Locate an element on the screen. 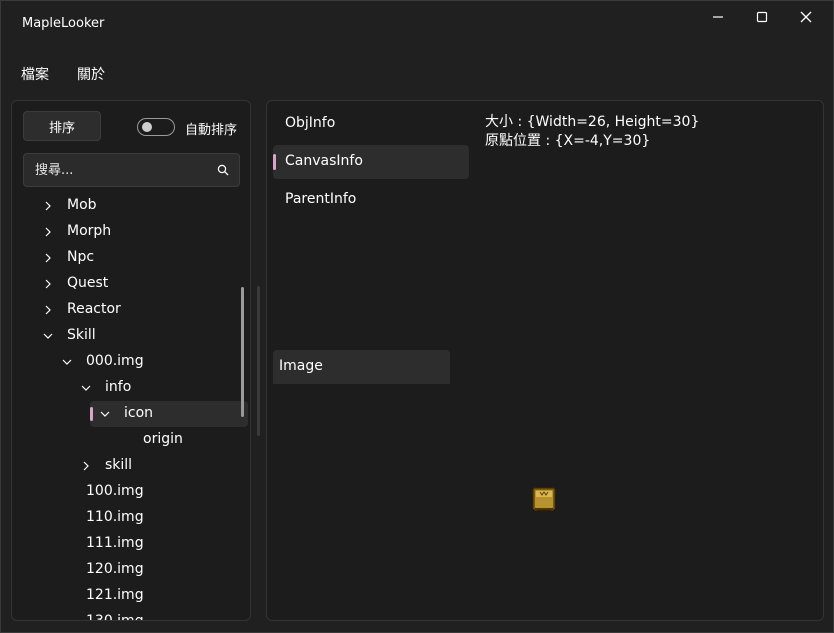 The image size is (834, 633). menu-file: 檔案 is located at coordinates (35, 74).